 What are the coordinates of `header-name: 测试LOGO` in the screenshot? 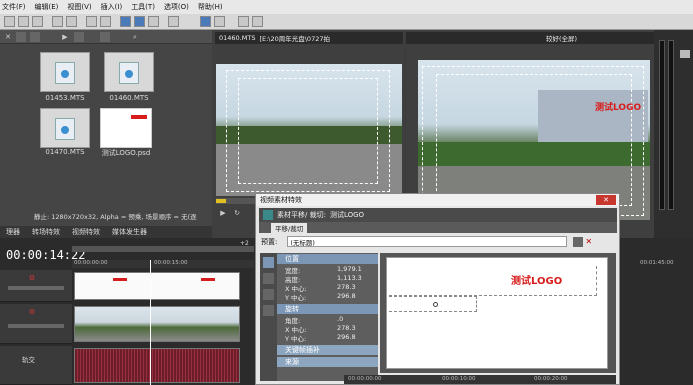 It's located at (347, 215).